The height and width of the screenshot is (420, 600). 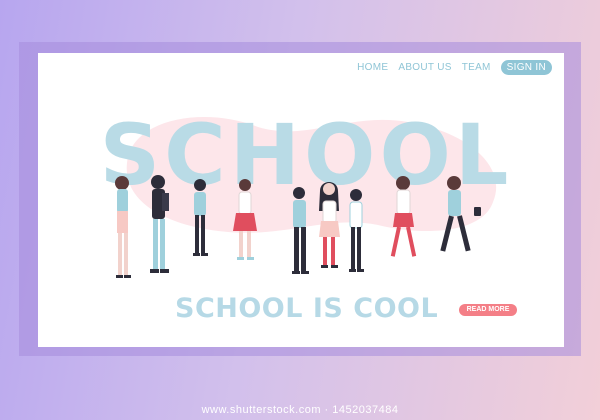 I want to click on footer-credit: www.shutterstock.com · 1452037484, so click(x=300, y=410).